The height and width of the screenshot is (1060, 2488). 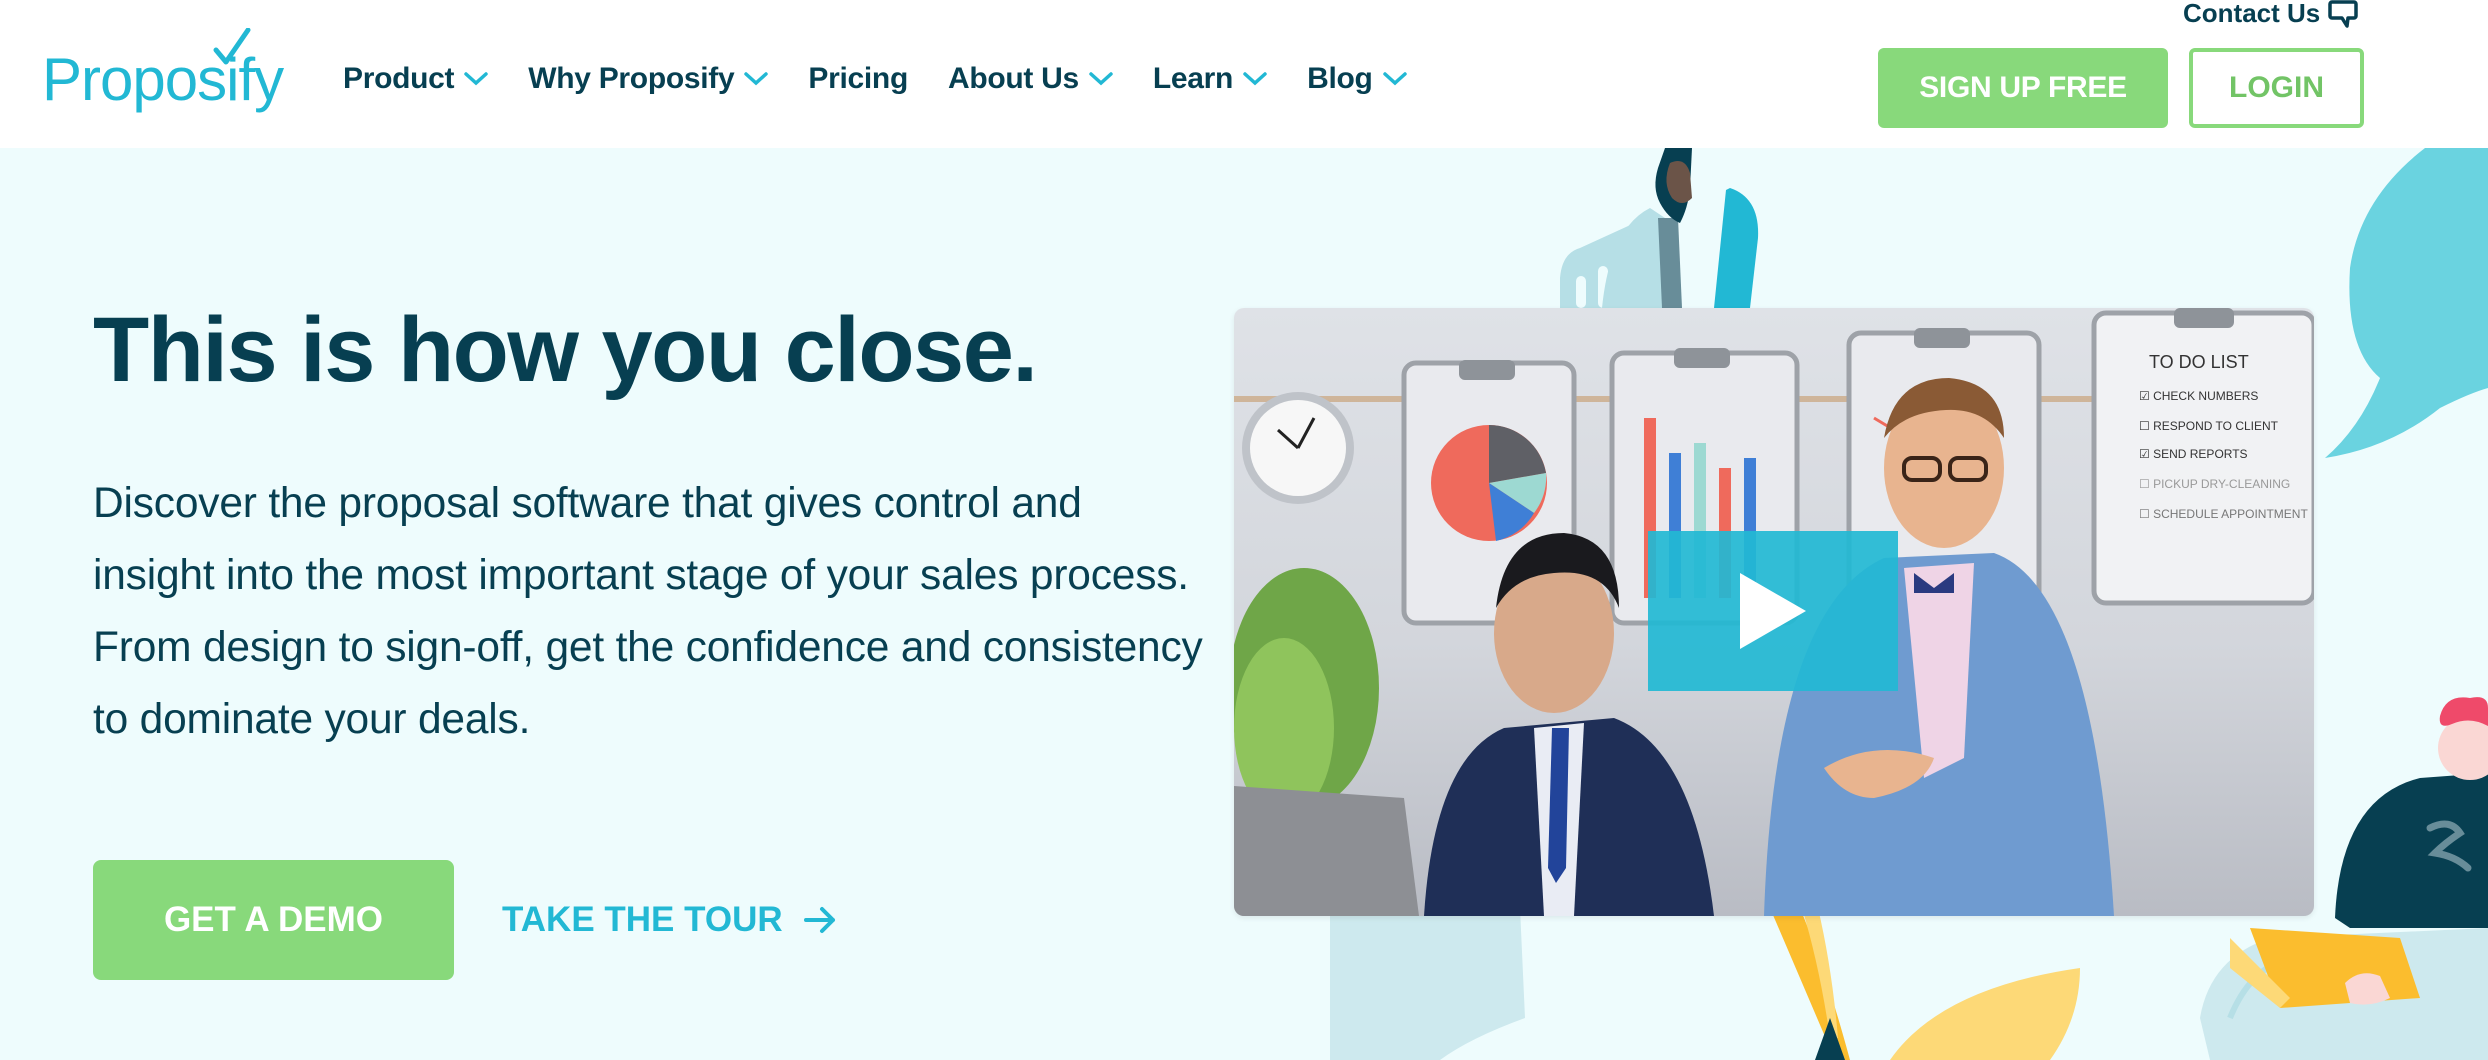 What do you see at coordinates (2223, 514) in the screenshot?
I see `todo-item: ☐ SCHEDULE APPOINTMENT` at bounding box center [2223, 514].